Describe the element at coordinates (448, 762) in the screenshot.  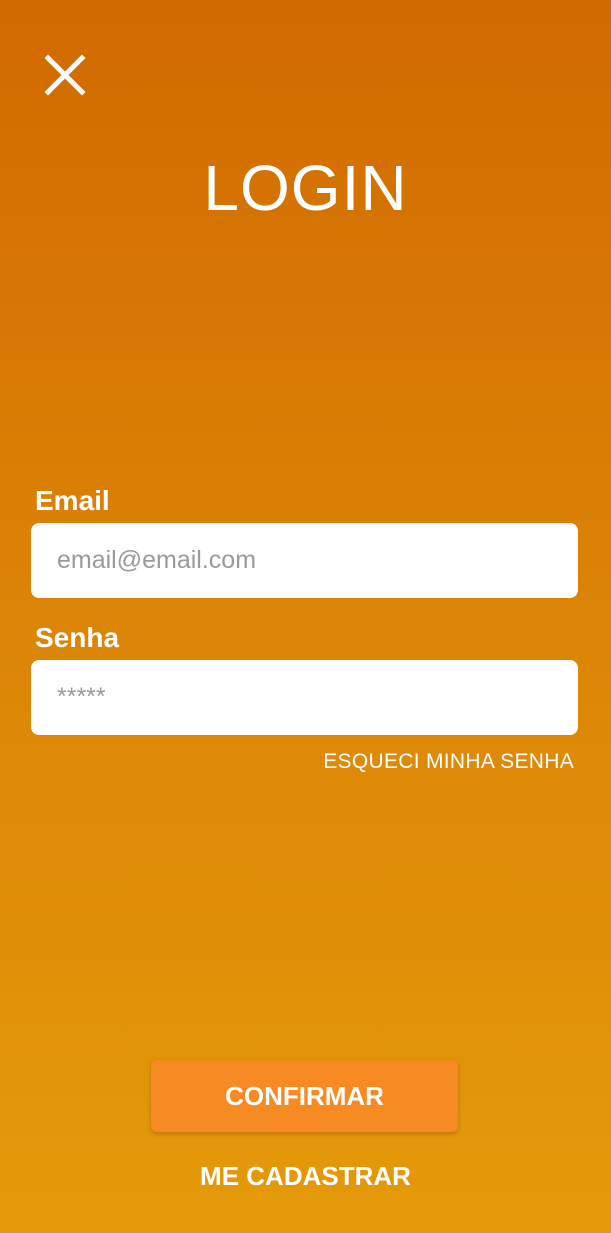
I see `forgot-password-link: ESQUECI MINHA SENHA` at that location.